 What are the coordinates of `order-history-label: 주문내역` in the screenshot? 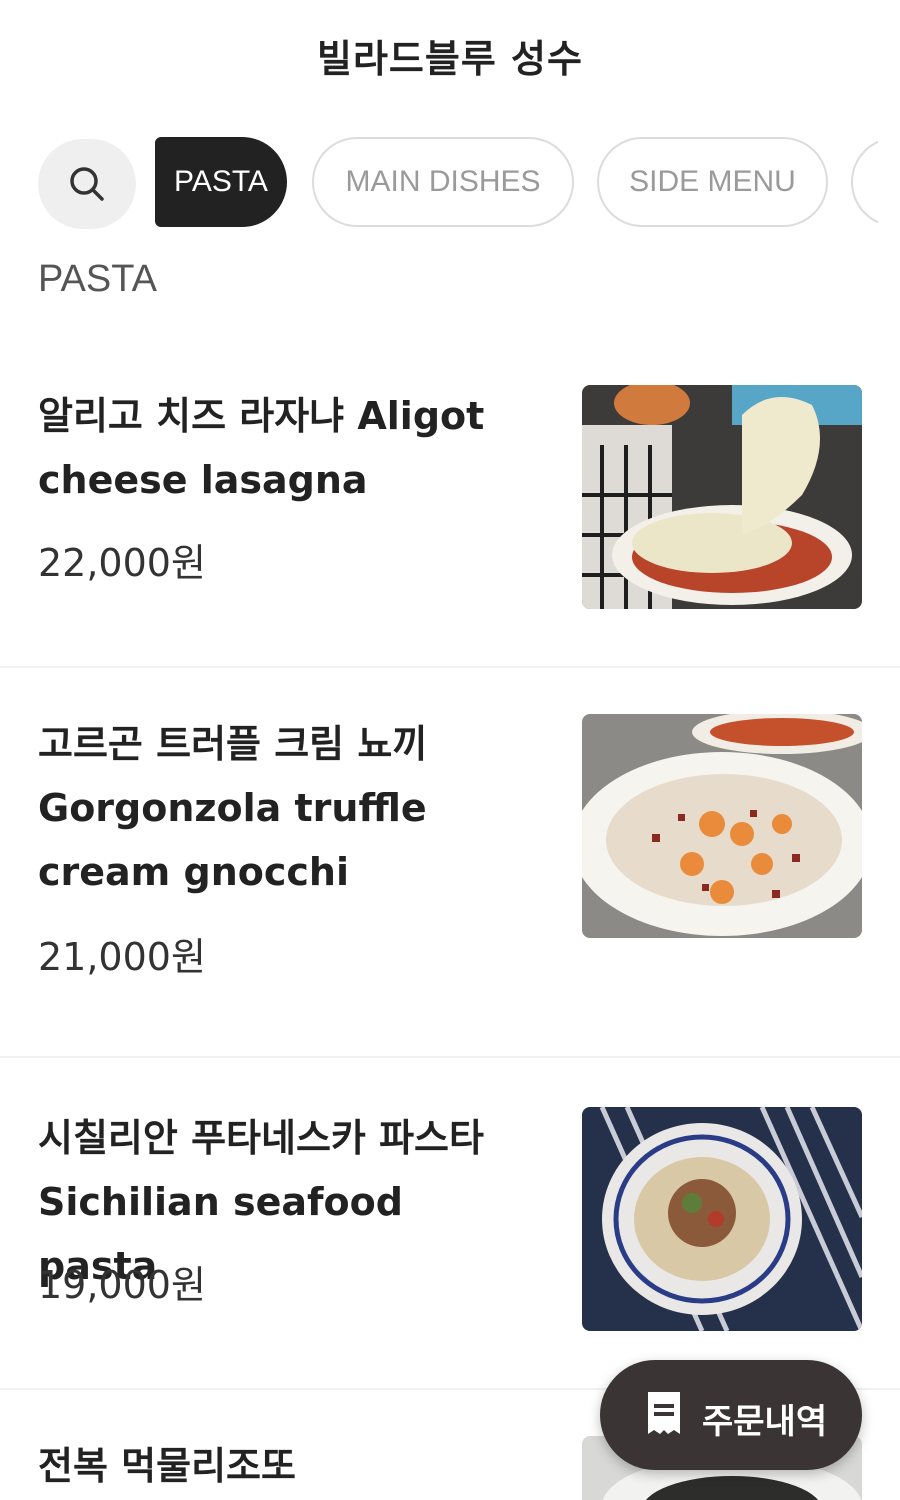 It's located at (765, 1422).